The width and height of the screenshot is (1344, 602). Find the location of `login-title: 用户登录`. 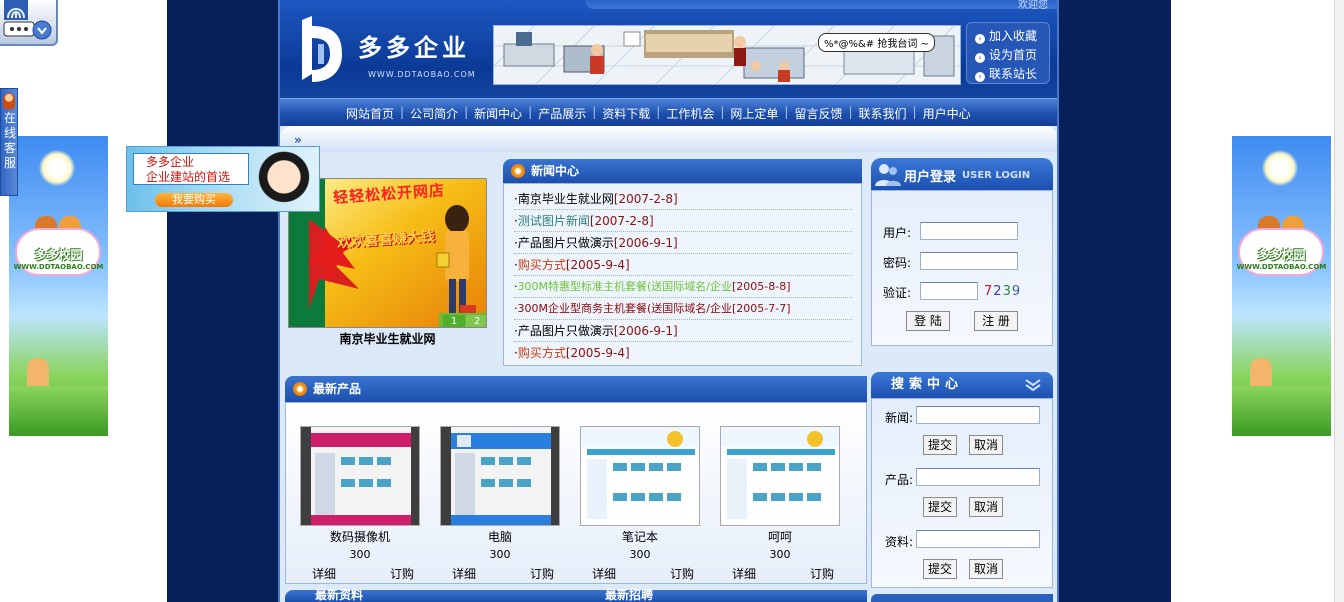

login-title: 用户登录 is located at coordinates (930, 177).